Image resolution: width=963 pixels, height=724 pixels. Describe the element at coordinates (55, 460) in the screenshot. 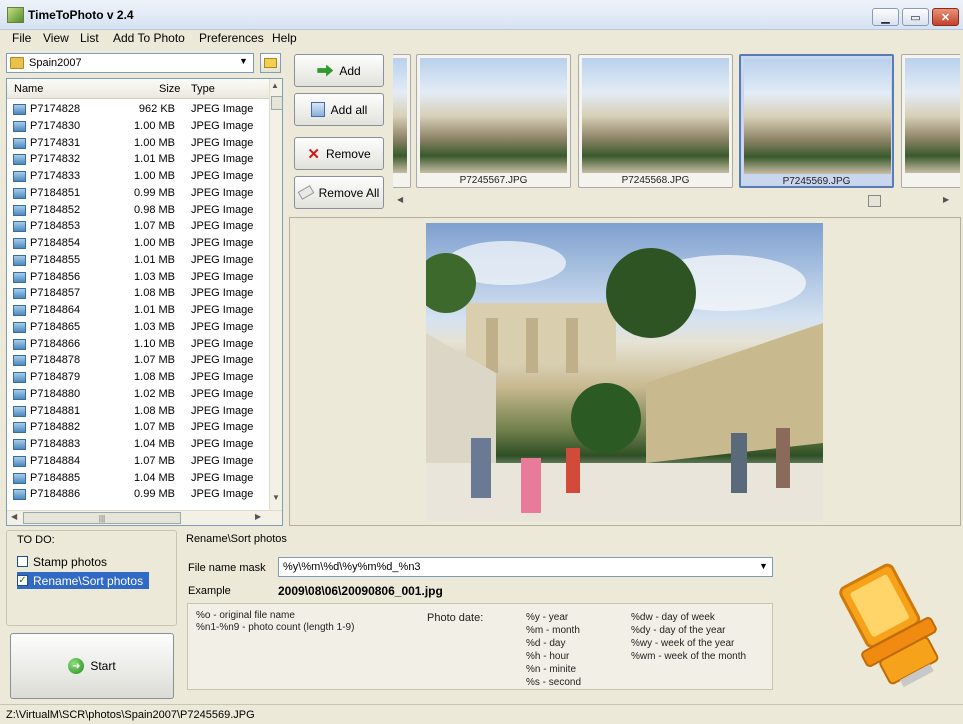

I see `file-name: P7184884` at that location.